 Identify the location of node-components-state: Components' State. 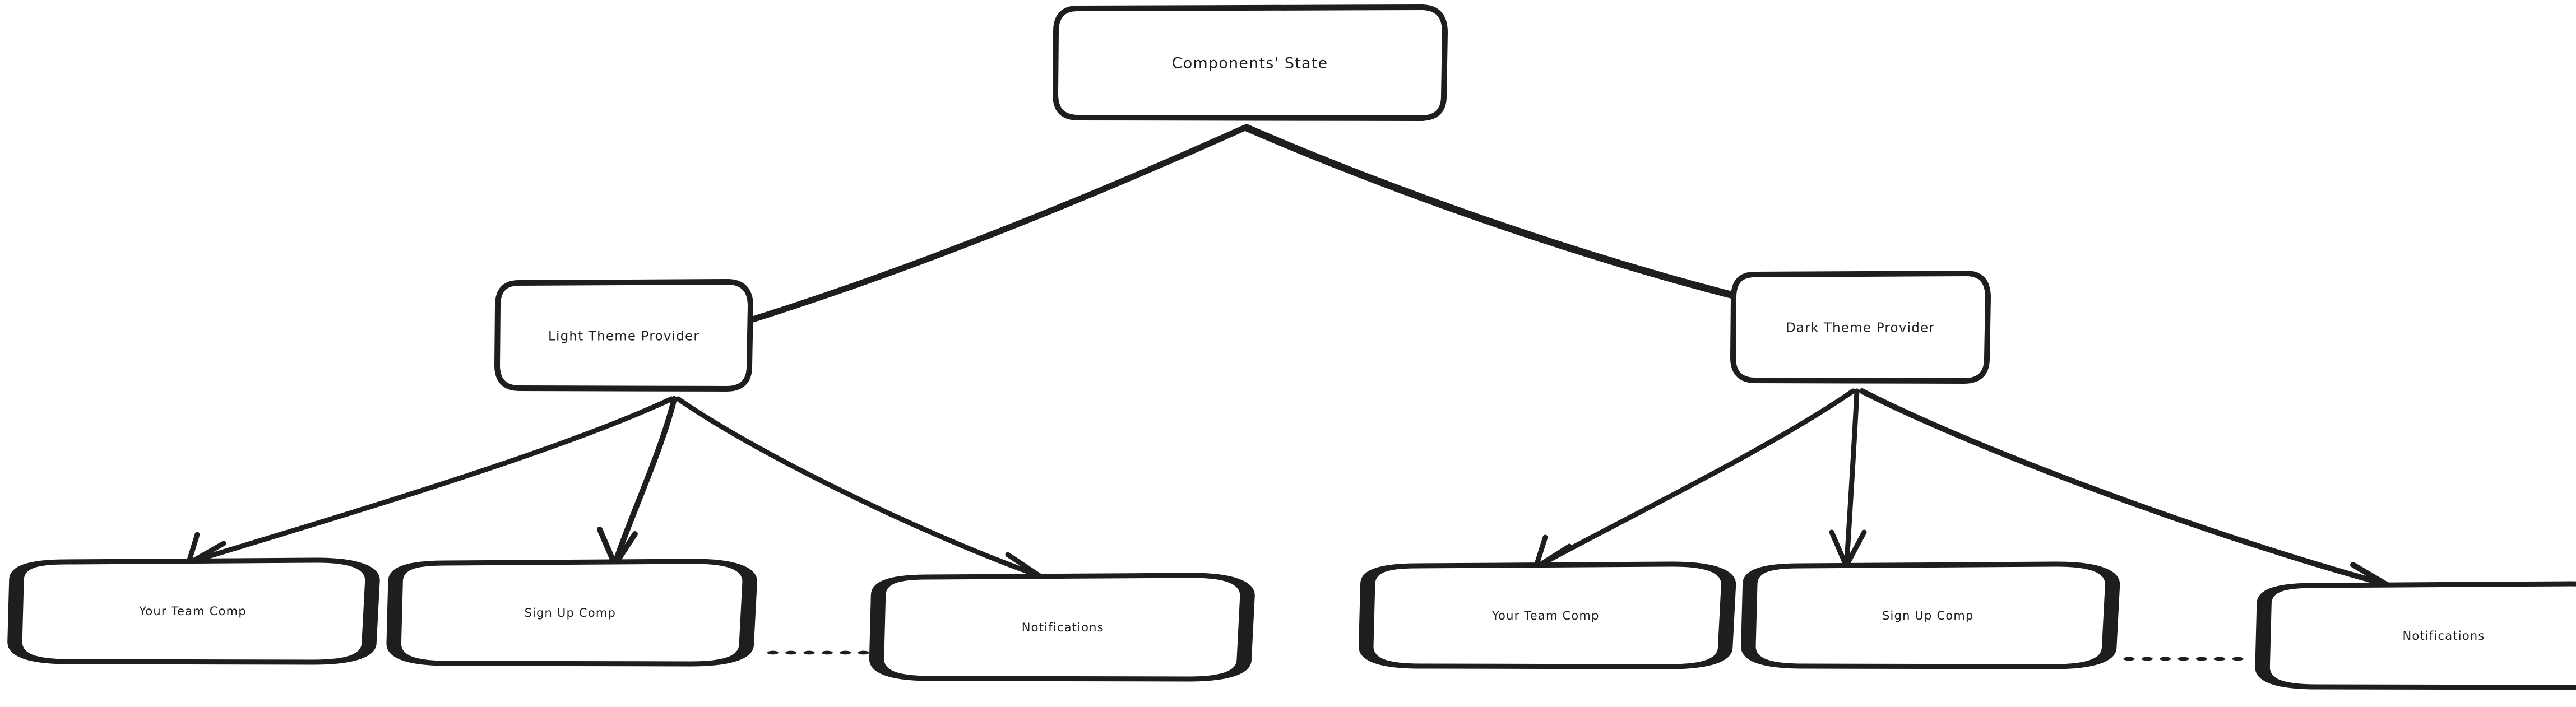
(1250, 62).